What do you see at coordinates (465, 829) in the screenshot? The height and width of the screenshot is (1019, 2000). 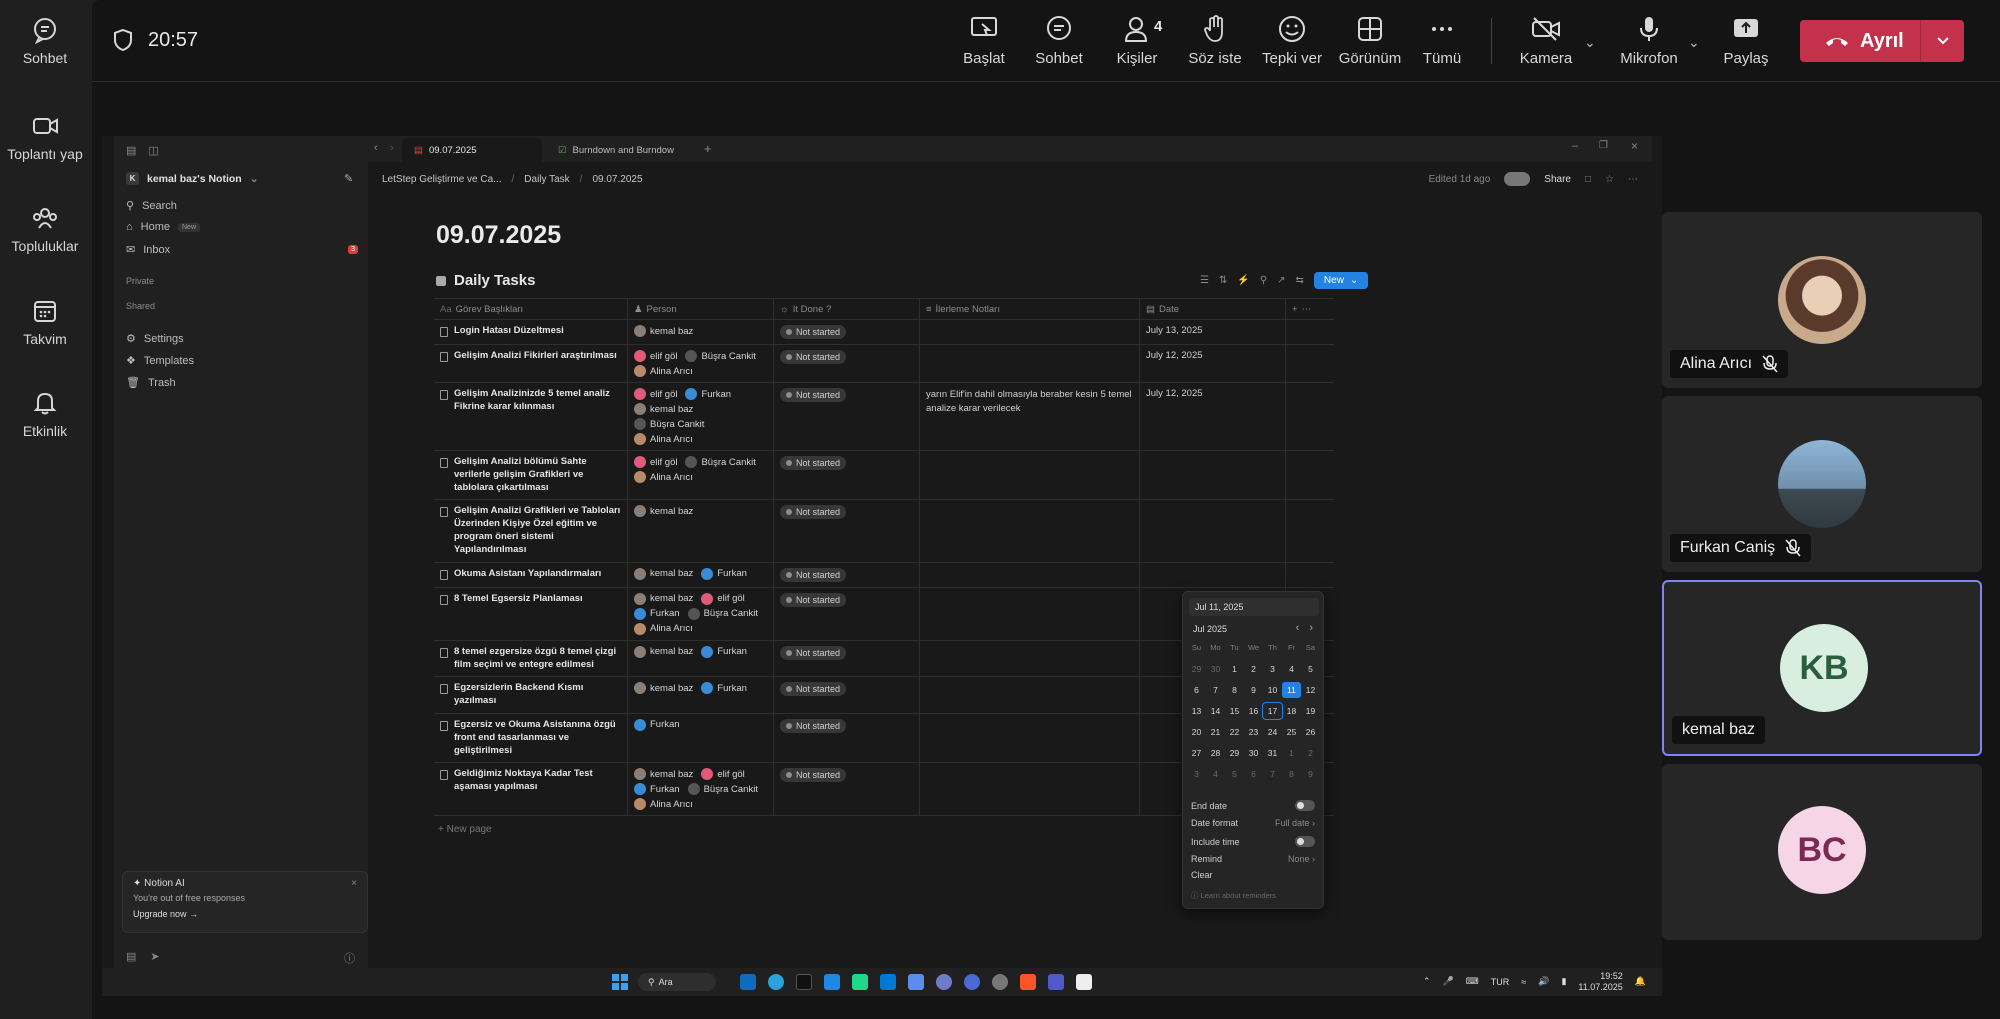 I see `new-page-row: + New page` at bounding box center [465, 829].